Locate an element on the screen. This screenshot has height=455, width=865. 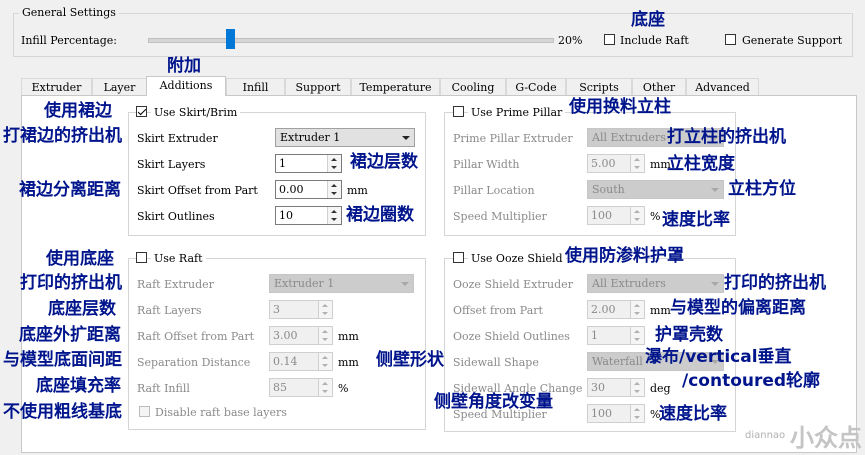
raft-infill-spinbox: 85 is located at coordinates (301, 387).